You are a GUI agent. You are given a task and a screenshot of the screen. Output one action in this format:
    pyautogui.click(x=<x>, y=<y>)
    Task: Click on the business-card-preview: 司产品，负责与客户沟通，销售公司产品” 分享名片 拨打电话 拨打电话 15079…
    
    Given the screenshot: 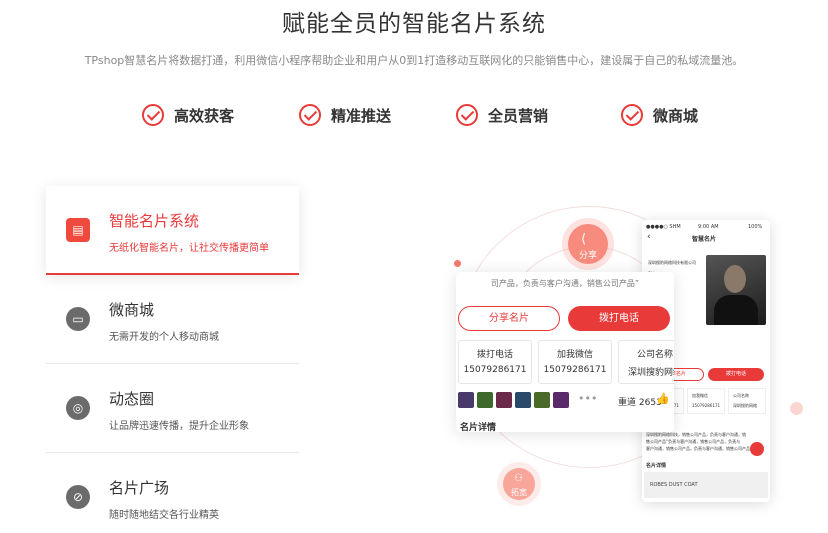 What is the action you would take?
    pyautogui.click(x=565, y=352)
    